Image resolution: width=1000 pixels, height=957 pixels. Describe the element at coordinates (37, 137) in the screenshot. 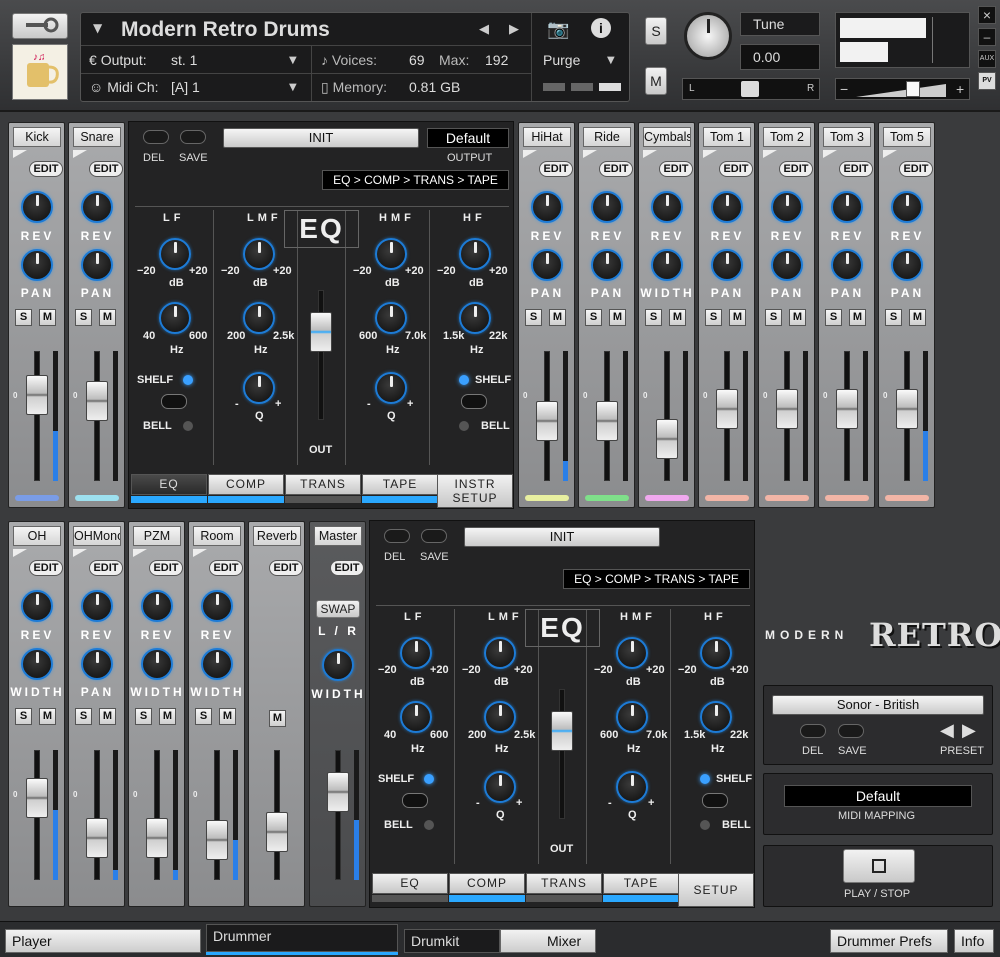

I see `channel-name: Kick` at that location.